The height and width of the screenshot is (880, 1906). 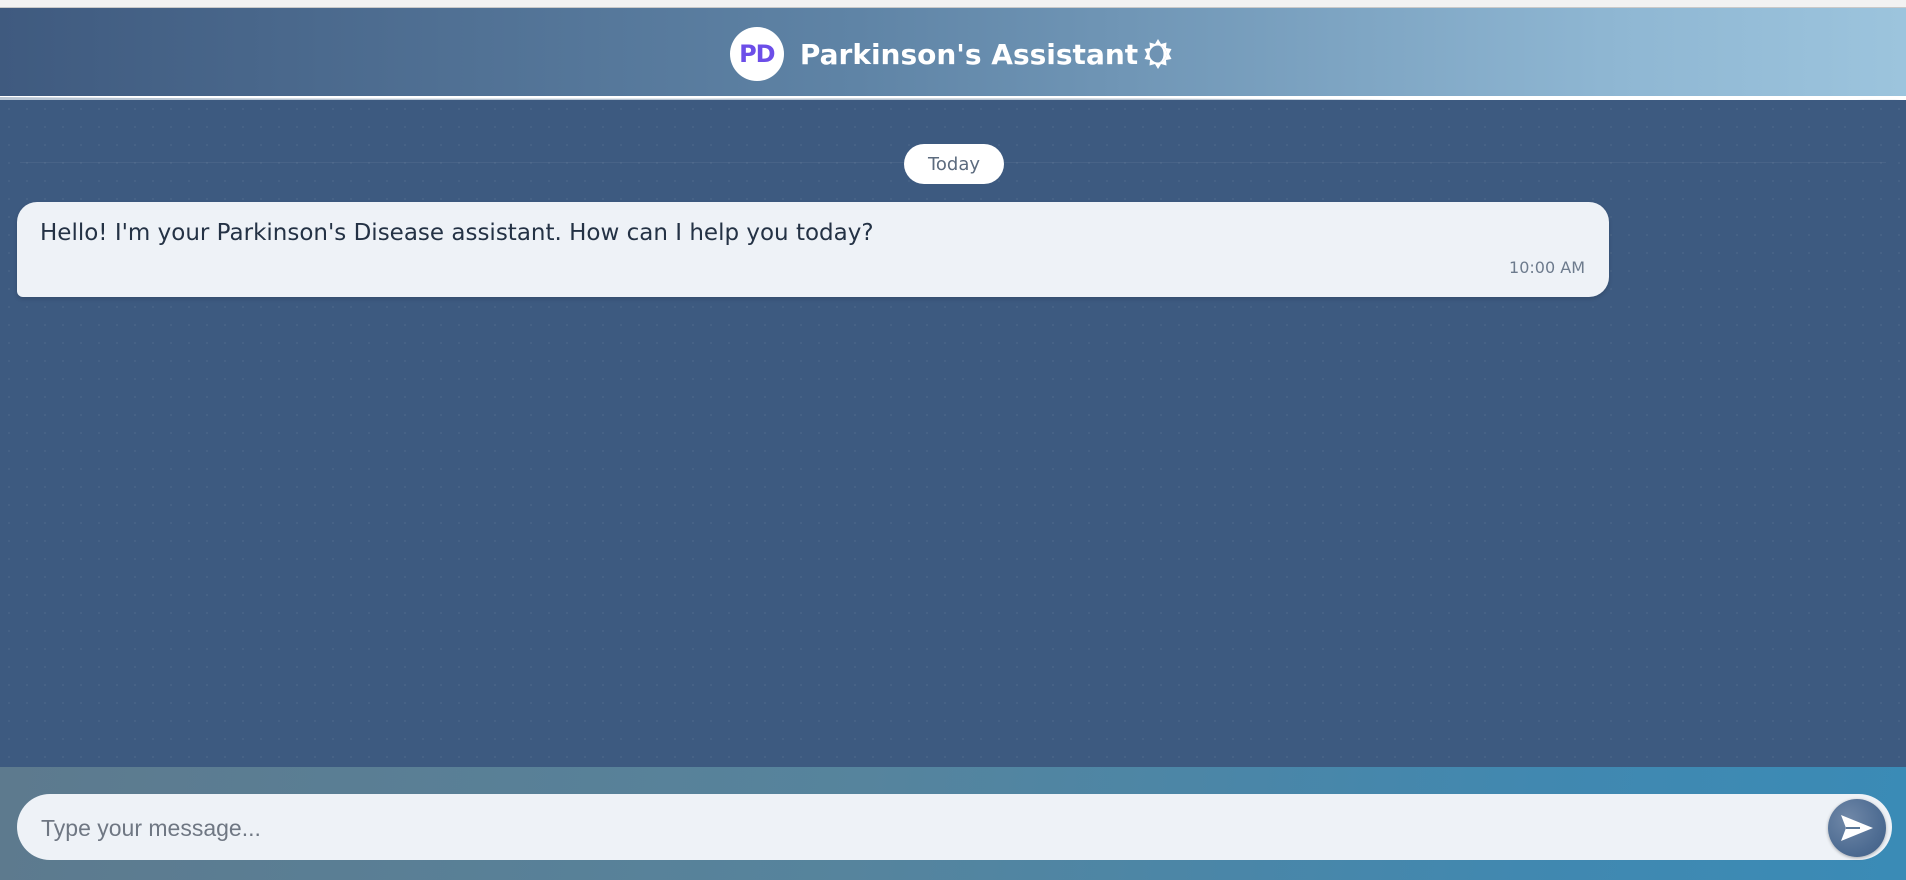 What do you see at coordinates (954, 164) in the screenshot?
I see `date-separator: Today` at bounding box center [954, 164].